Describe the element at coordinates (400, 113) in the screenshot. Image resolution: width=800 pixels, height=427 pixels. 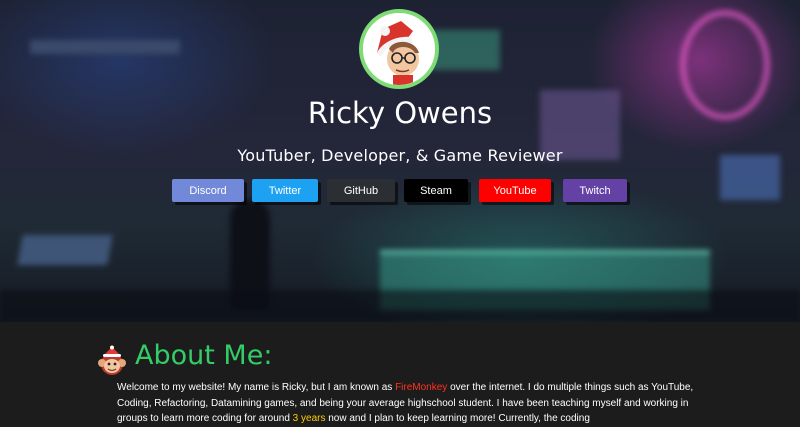
I see `profile-name: Ricky Owens` at that location.